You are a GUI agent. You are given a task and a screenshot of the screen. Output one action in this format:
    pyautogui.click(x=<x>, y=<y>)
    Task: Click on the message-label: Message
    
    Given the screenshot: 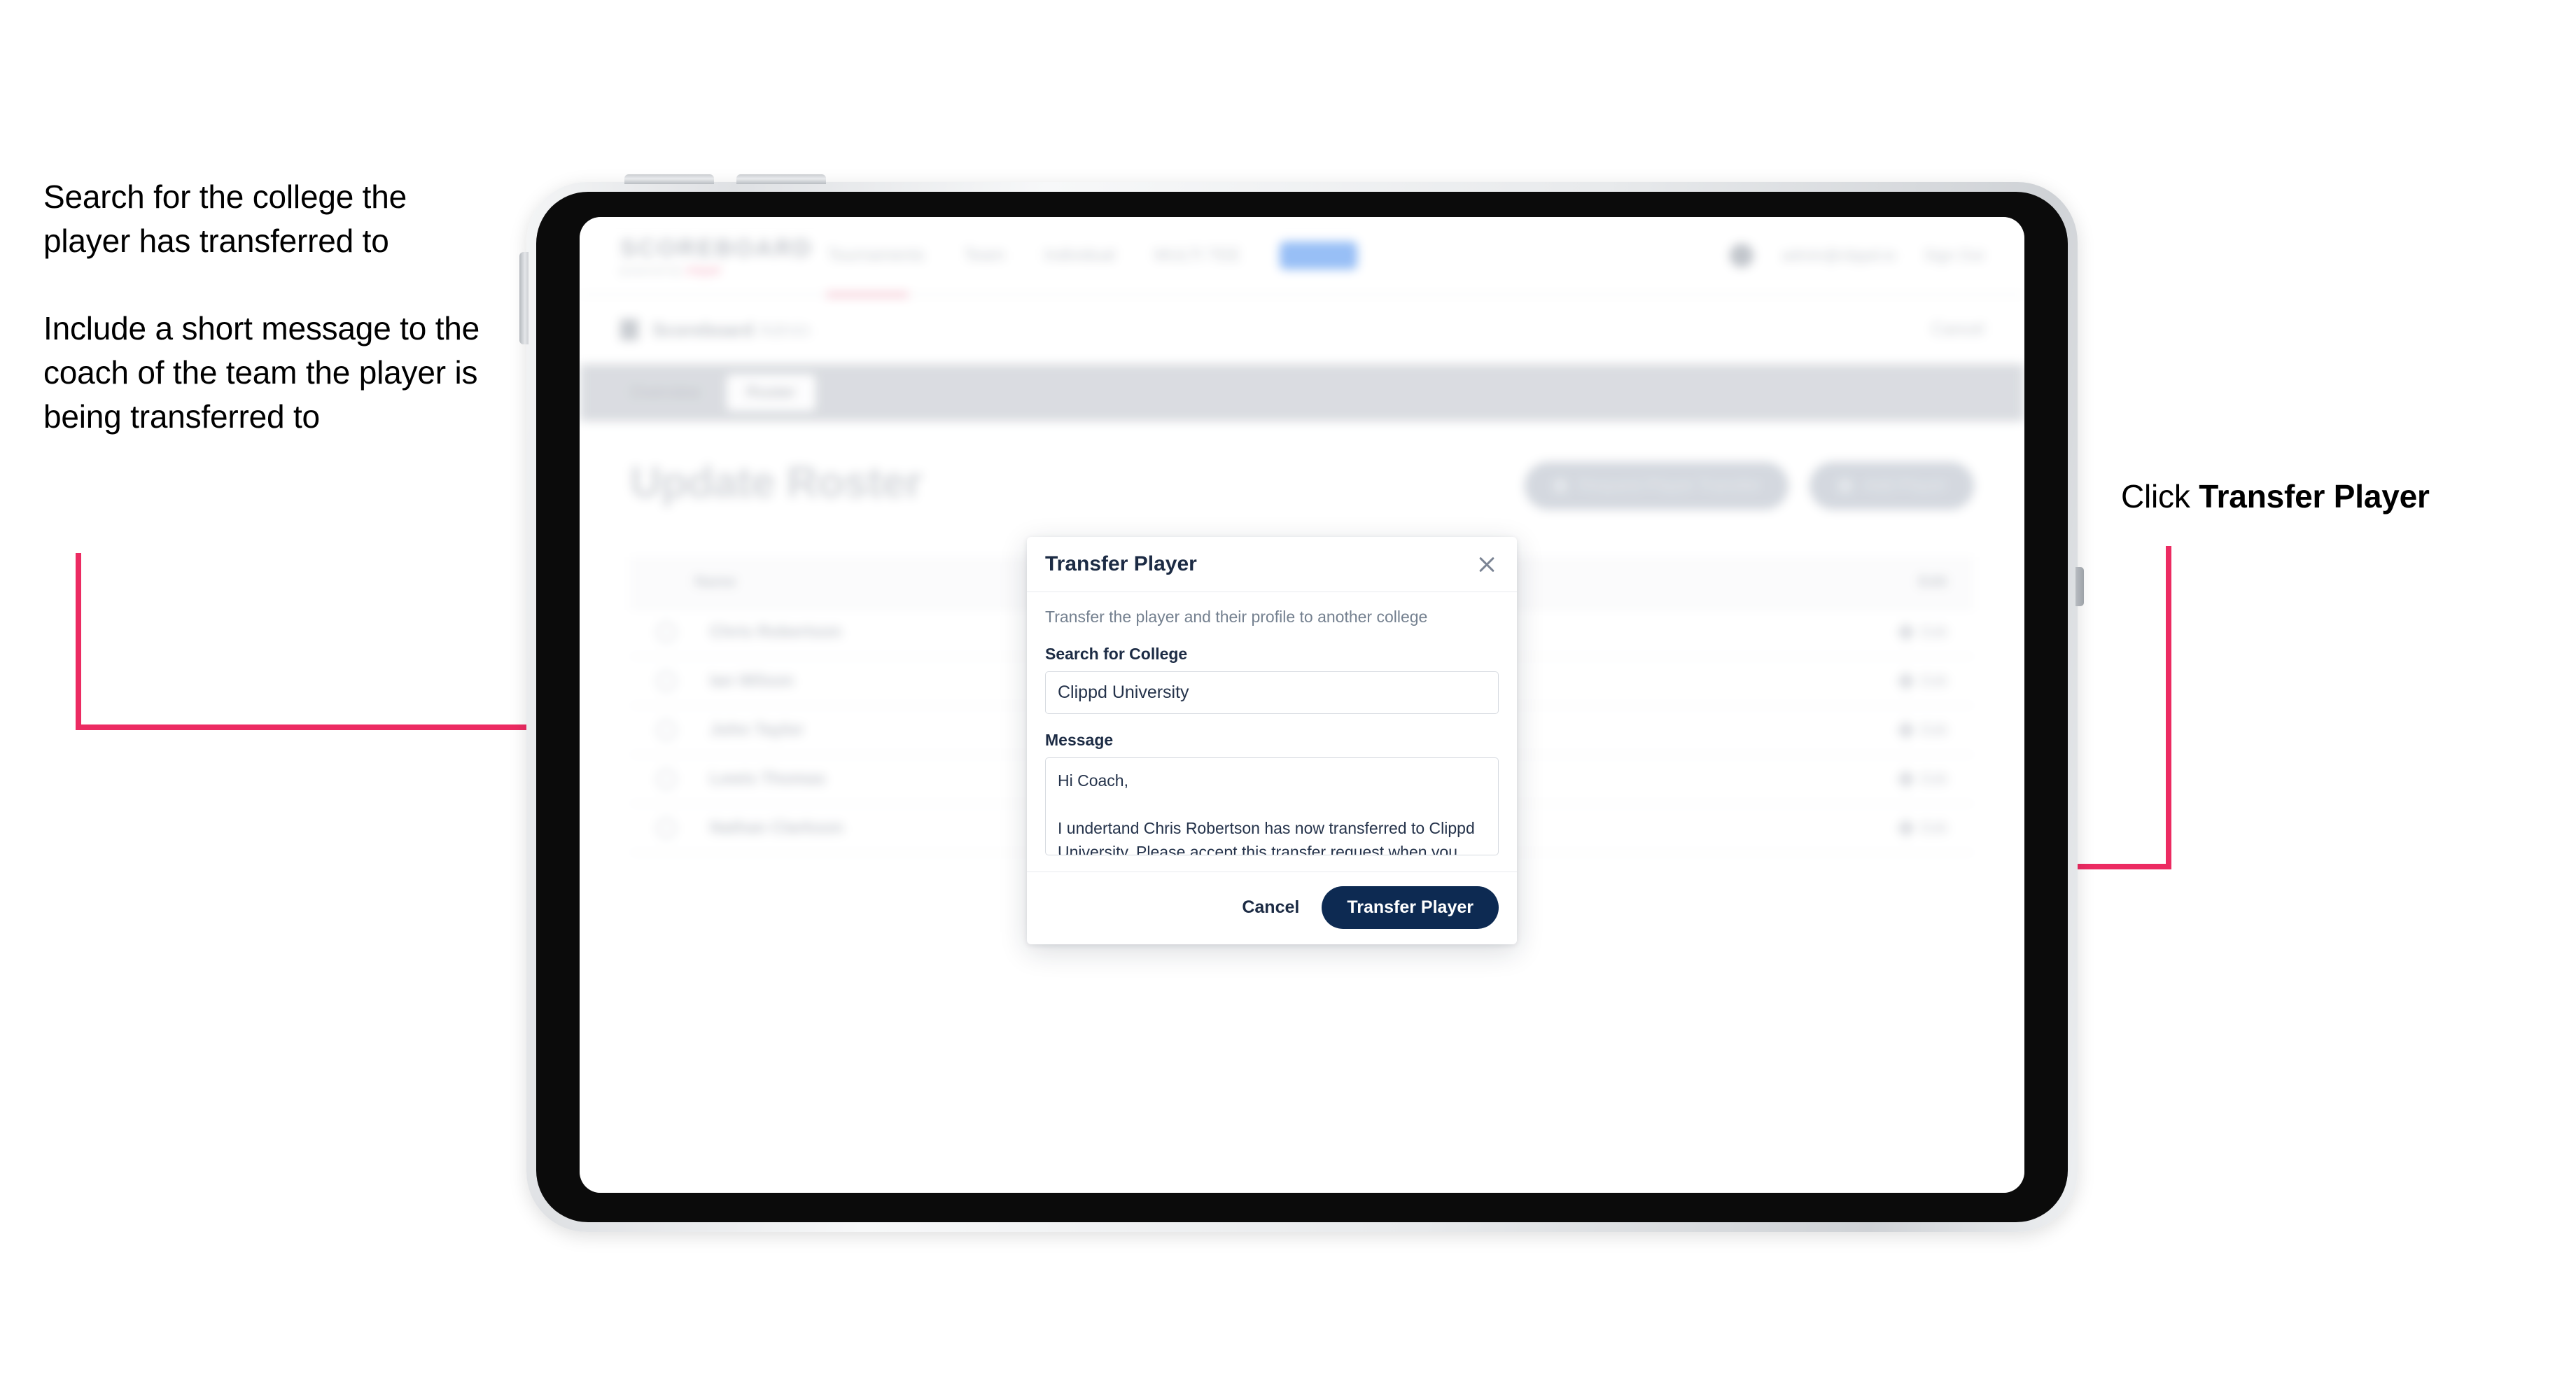 What is the action you would take?
    pyautogui.click(x=1079, y=740)
    